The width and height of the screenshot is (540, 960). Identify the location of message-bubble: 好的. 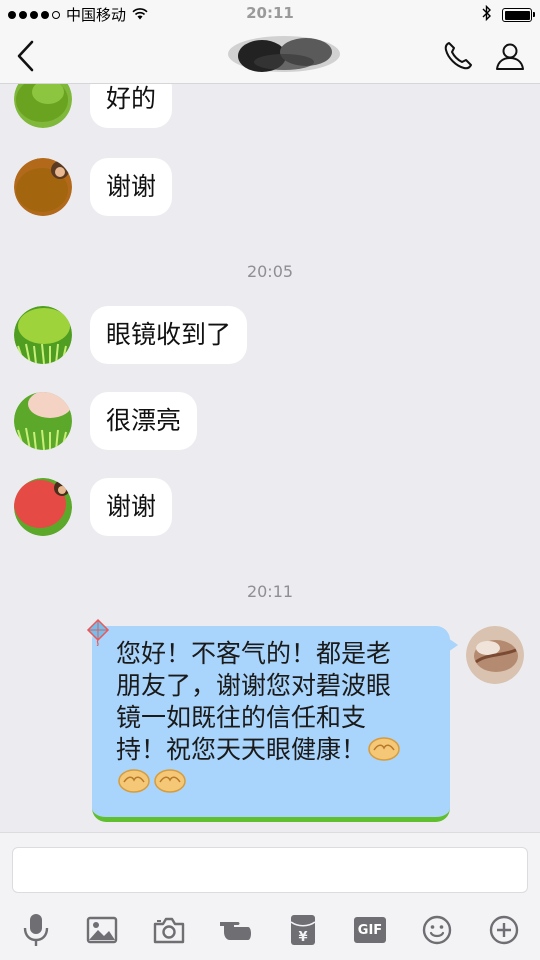
(131, 106).